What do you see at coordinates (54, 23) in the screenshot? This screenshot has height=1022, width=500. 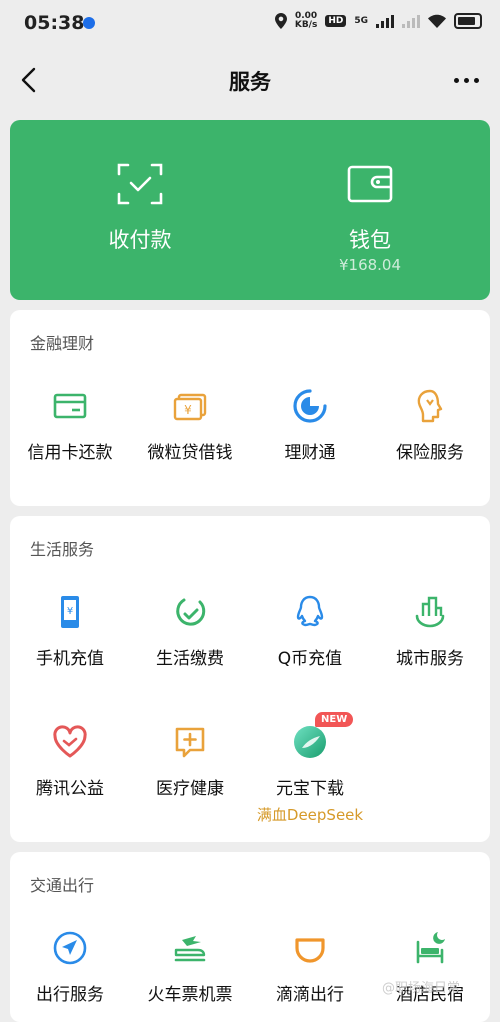 I see `status-time: 05:38` at bounding box center [54, 23].